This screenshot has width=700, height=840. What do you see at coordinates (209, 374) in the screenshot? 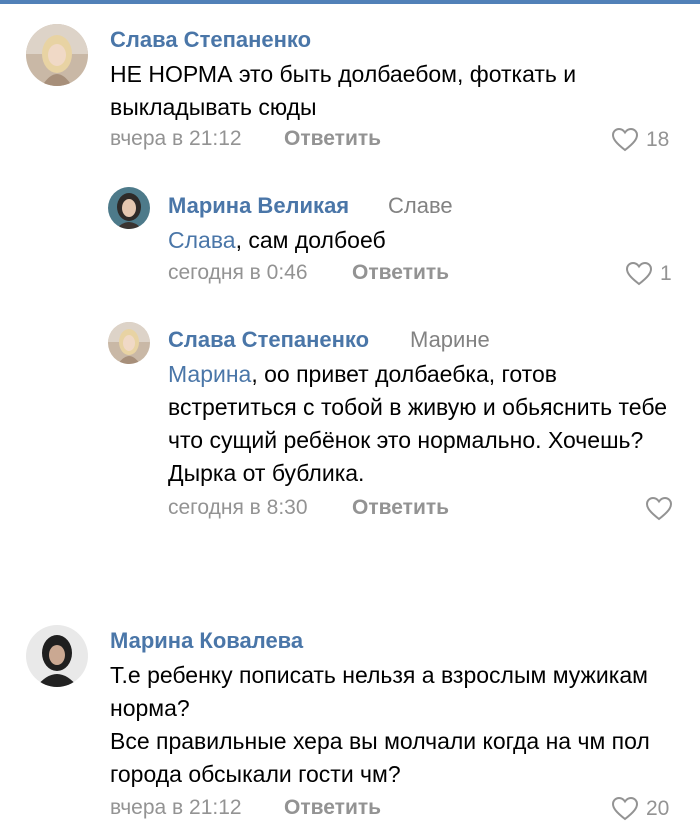
I see `mention-link: Марина` at bounding box center [209, 374].